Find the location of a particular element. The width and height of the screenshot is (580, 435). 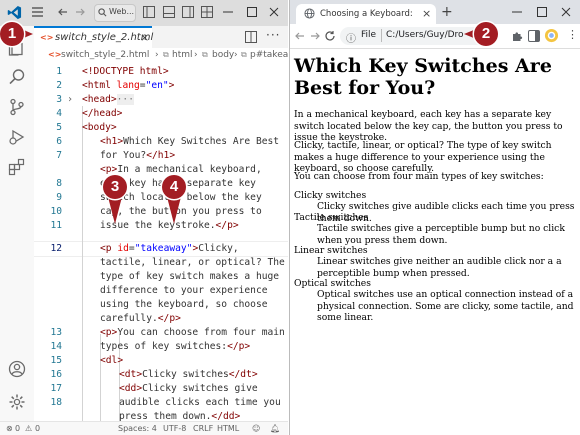

breadcrumb-file: switch_style_2.html is located at coordinates (105, 55).